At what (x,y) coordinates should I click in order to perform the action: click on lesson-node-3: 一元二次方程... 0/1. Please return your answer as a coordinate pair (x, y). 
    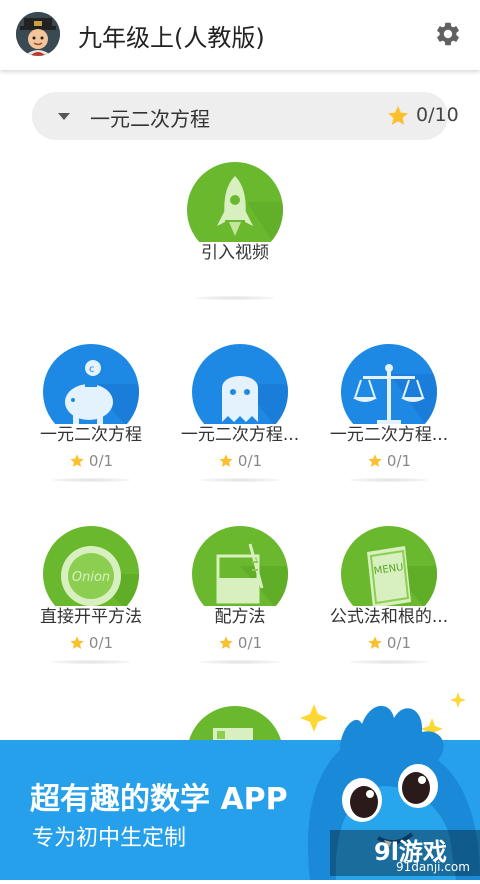
    Looking at the image, I should click on (389, 419).